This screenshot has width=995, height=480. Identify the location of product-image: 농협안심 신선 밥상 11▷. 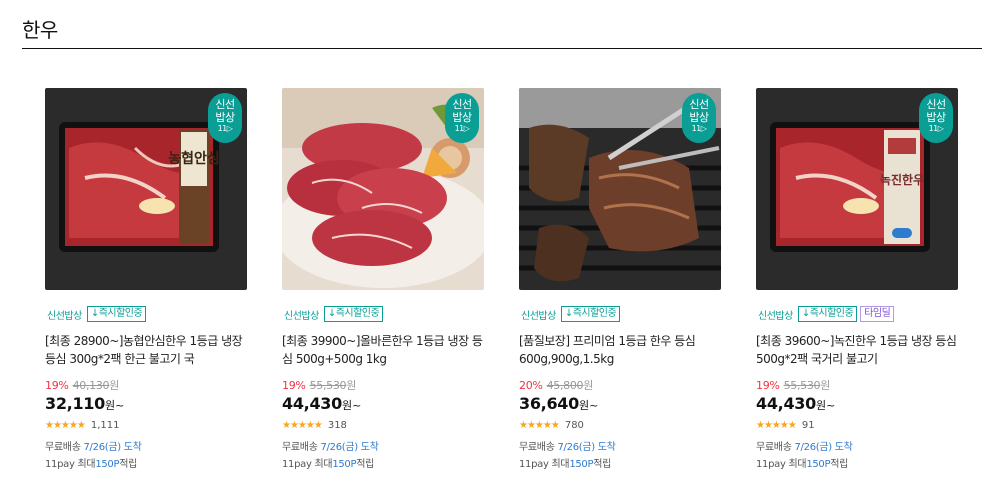
(146, 189).